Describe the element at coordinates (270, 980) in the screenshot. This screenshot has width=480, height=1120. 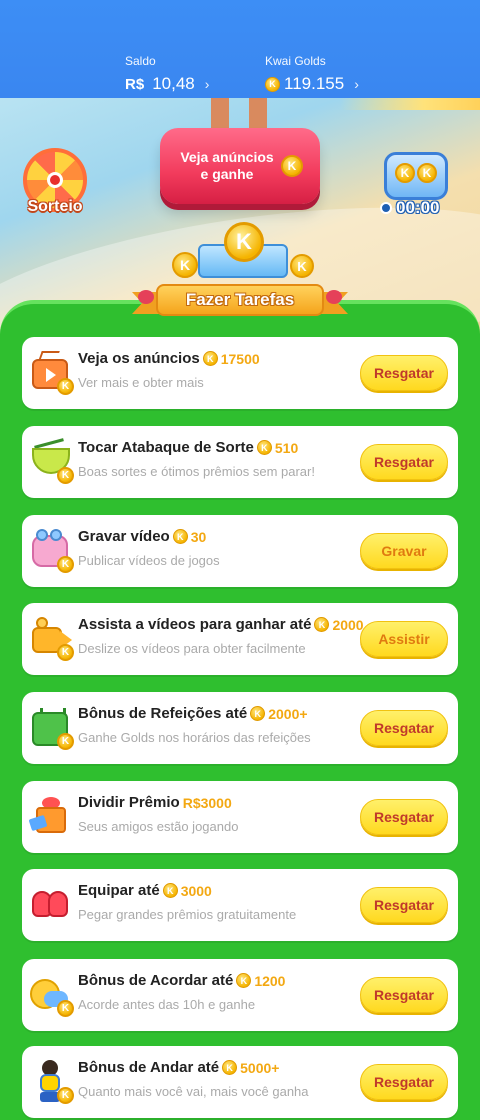
I see `task-reward: 1200` at that location.